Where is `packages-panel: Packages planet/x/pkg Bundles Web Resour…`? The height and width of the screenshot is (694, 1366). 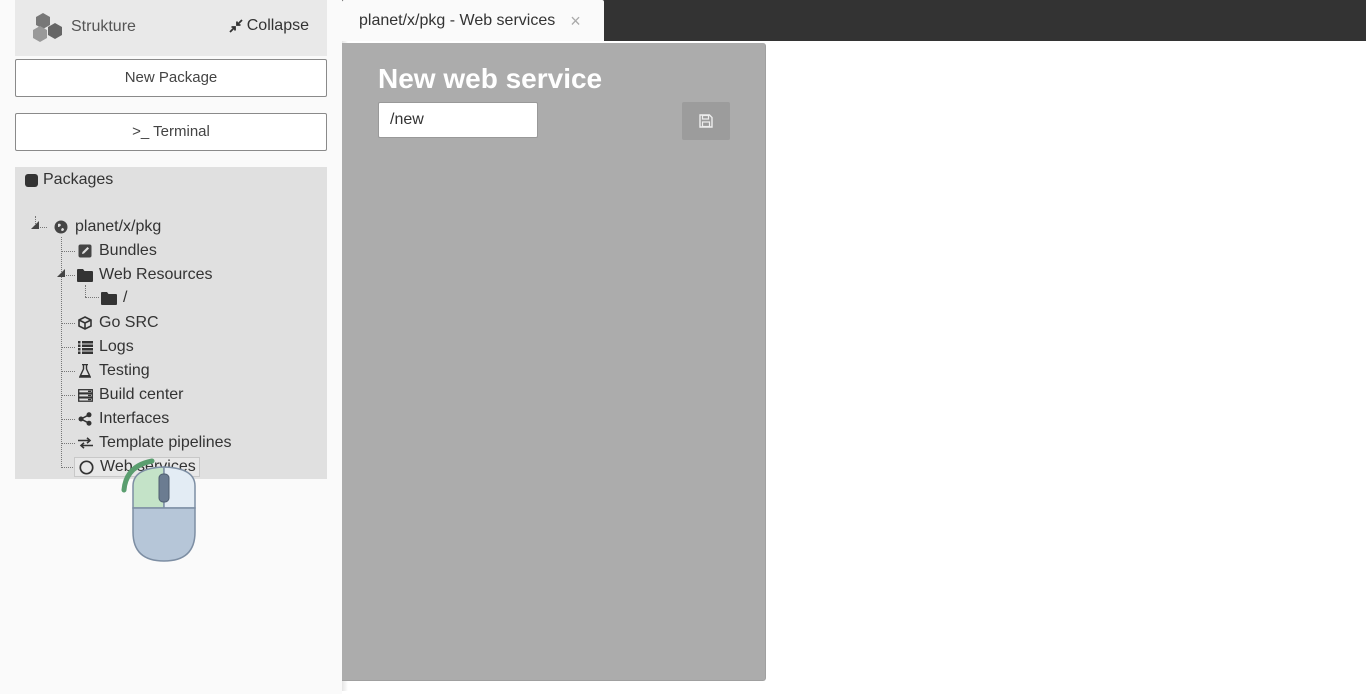
packages-panel: Packages planet/x/pkg Bundles Web Resour… is located at coordinates (171, 323).